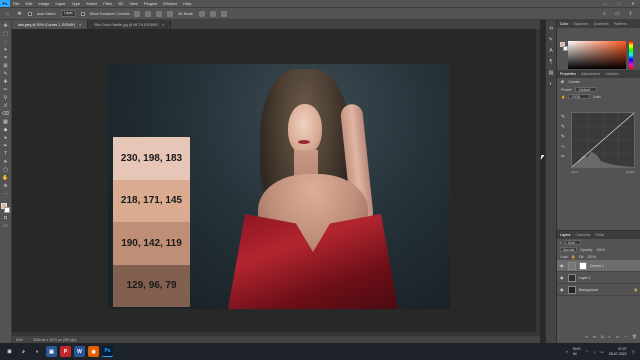 Image resolution: width=640 pixels, height=360 pixels. Describe the element at coordinates (5, 42) in the screenshot. I see `lasso-icon: ◌` at that location.